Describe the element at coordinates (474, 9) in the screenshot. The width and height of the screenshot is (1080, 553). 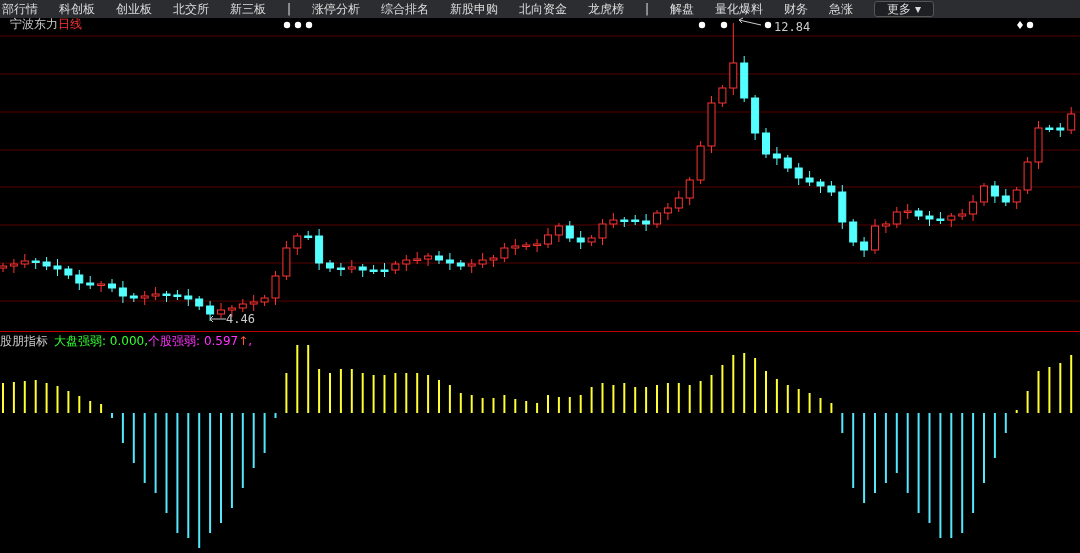
I see `menu-item: 新股申购` at that location.